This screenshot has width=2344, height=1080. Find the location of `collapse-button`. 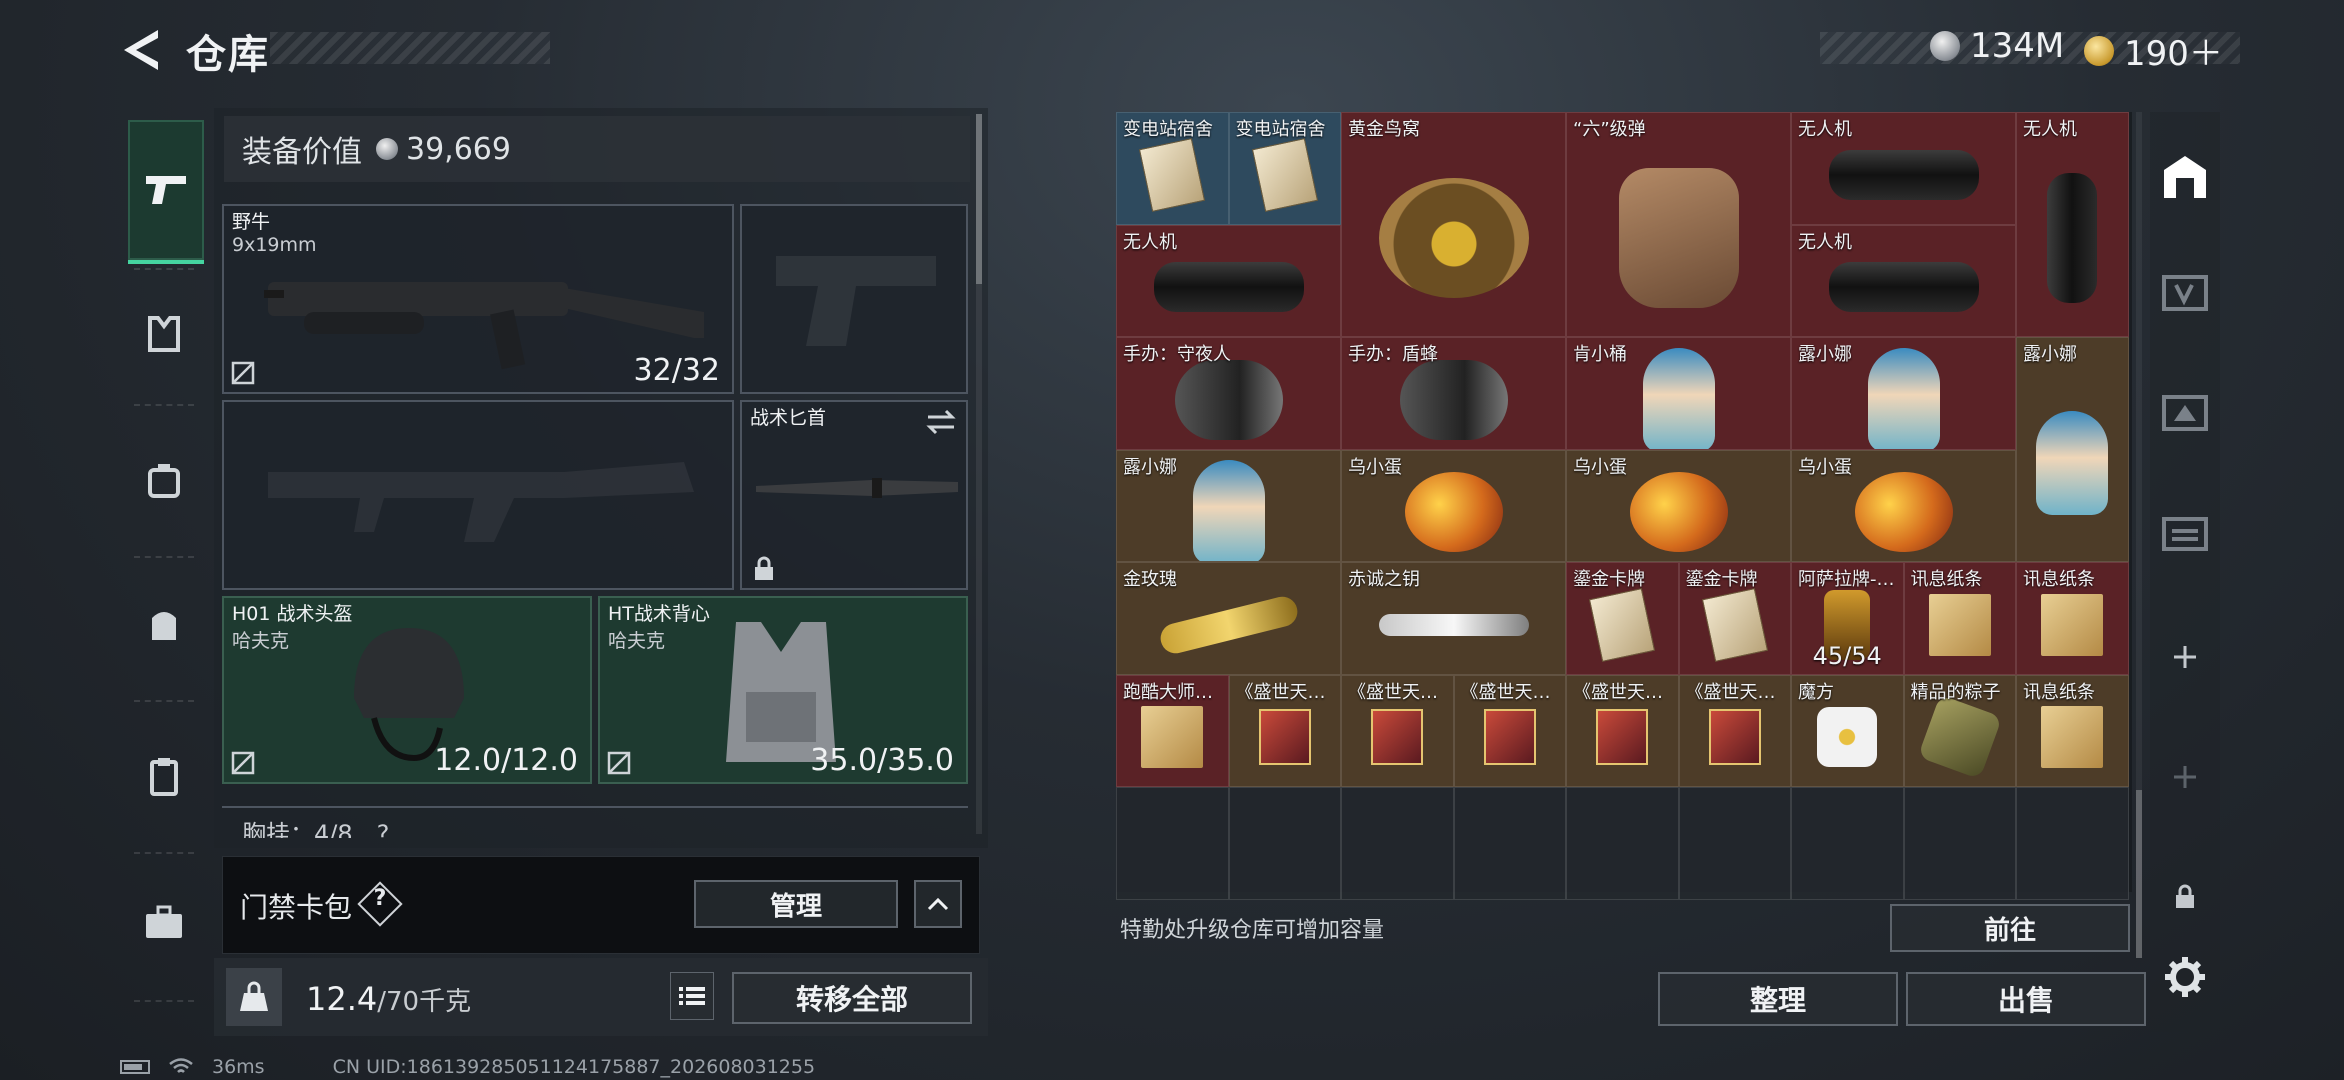

collapse-button is located at coordinates (938, 904).